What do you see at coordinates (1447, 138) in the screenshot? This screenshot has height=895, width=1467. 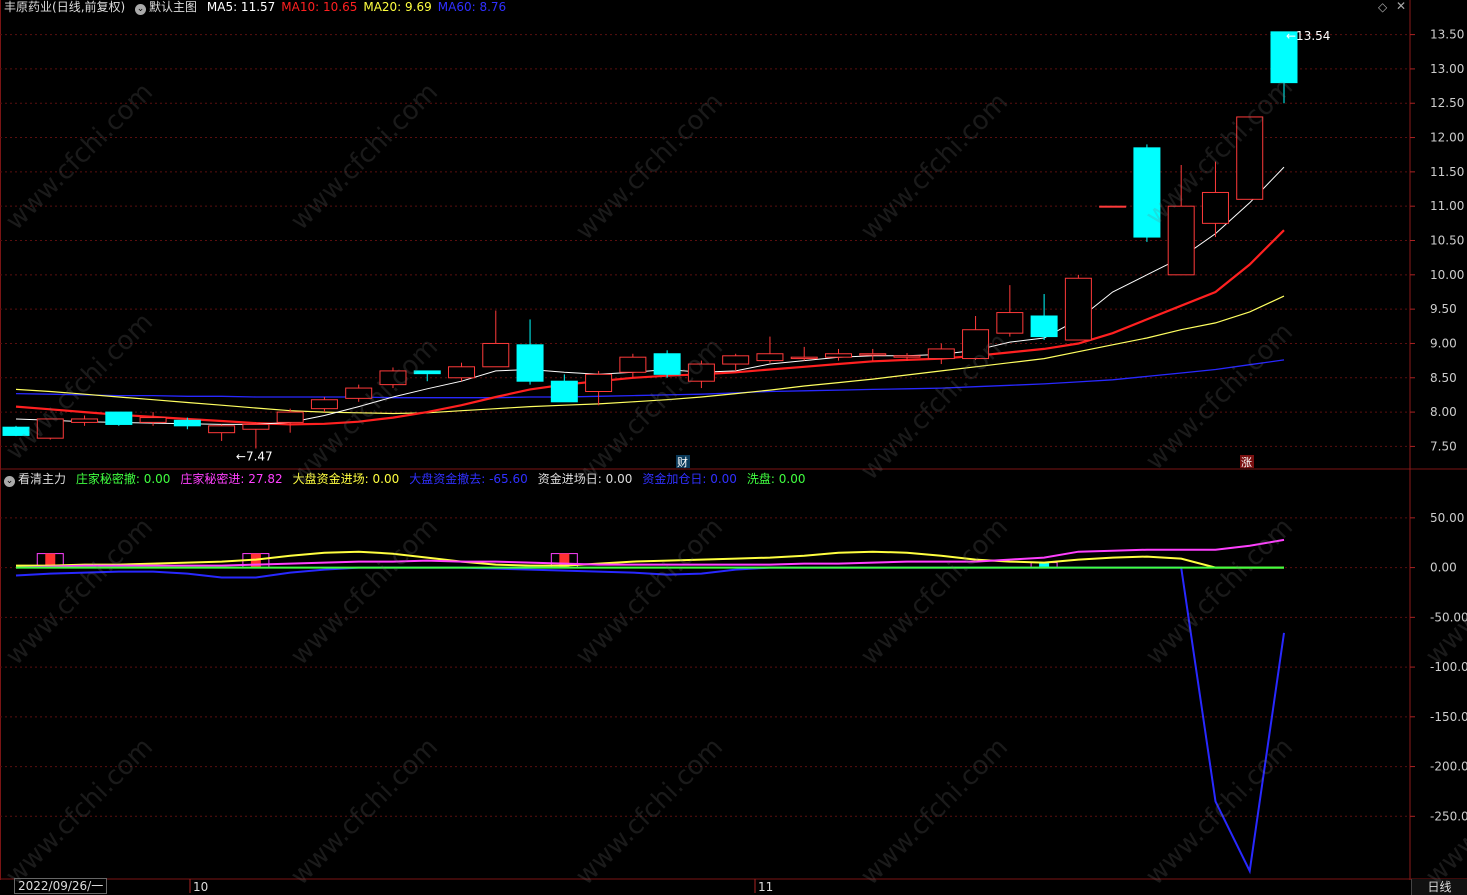 I see `price-tick-label: 12.00` at bounding box center [1447, 138].